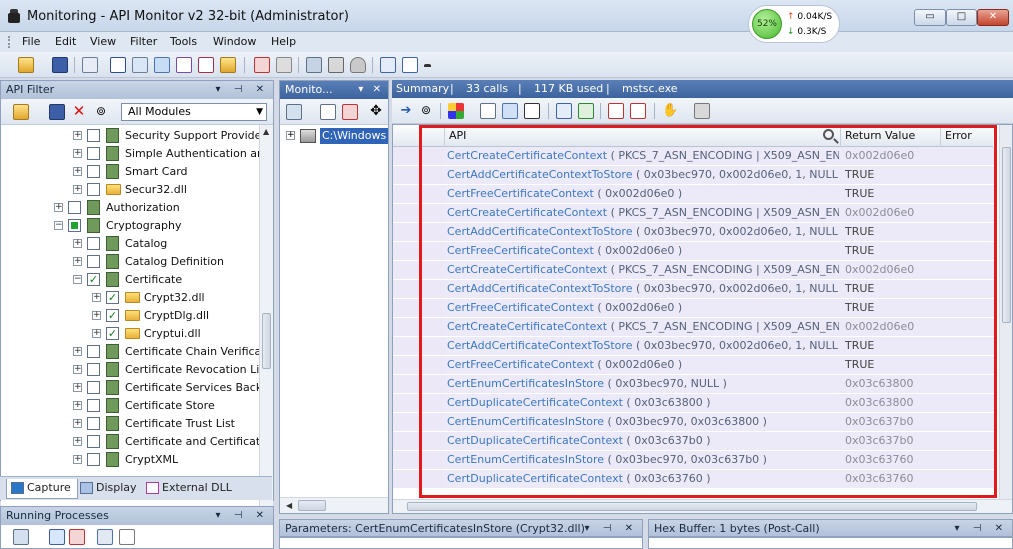  I want to click on console-icon, so click(532, 111).